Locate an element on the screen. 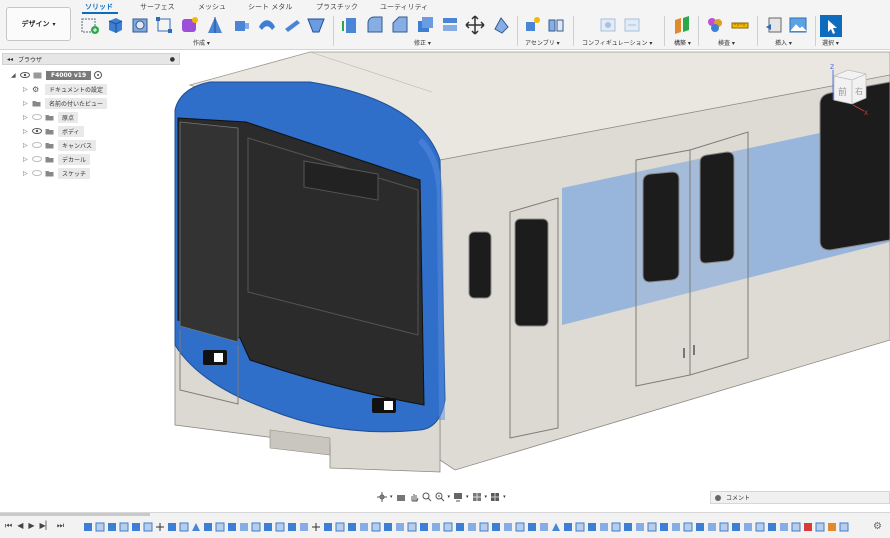 The width and height of the screenshot is (890, 538). grid-snaps-icon is located at coordinates (477, 497).